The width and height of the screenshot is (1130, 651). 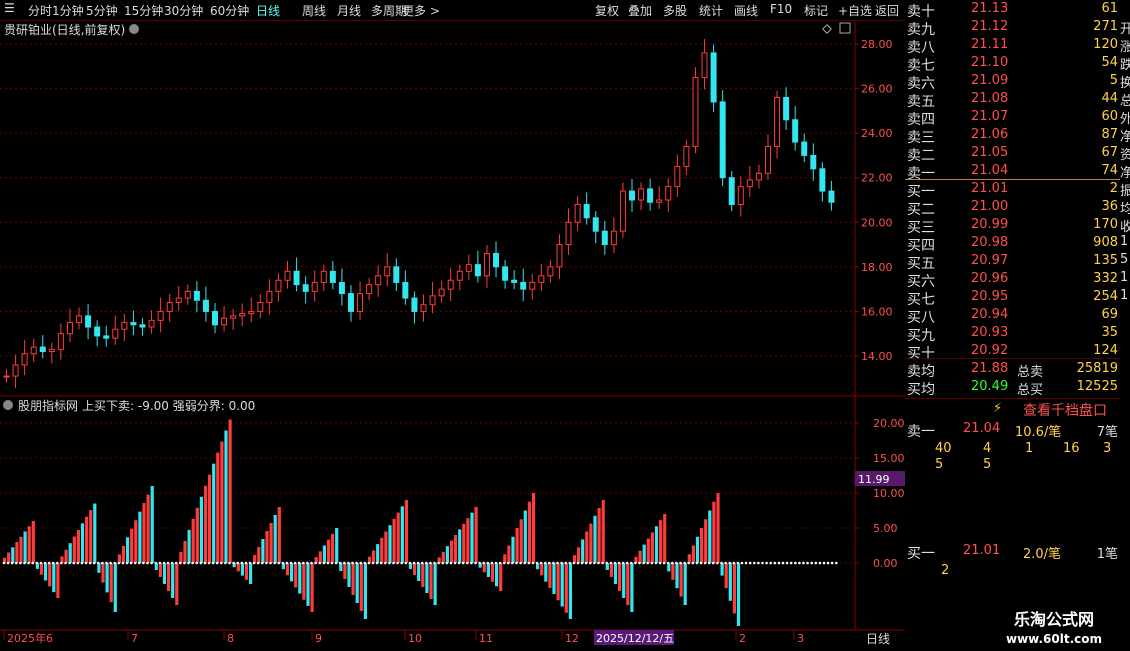 I want to click on bid-row-7: 买八 20.94 69, so click(x=1012, y=316).